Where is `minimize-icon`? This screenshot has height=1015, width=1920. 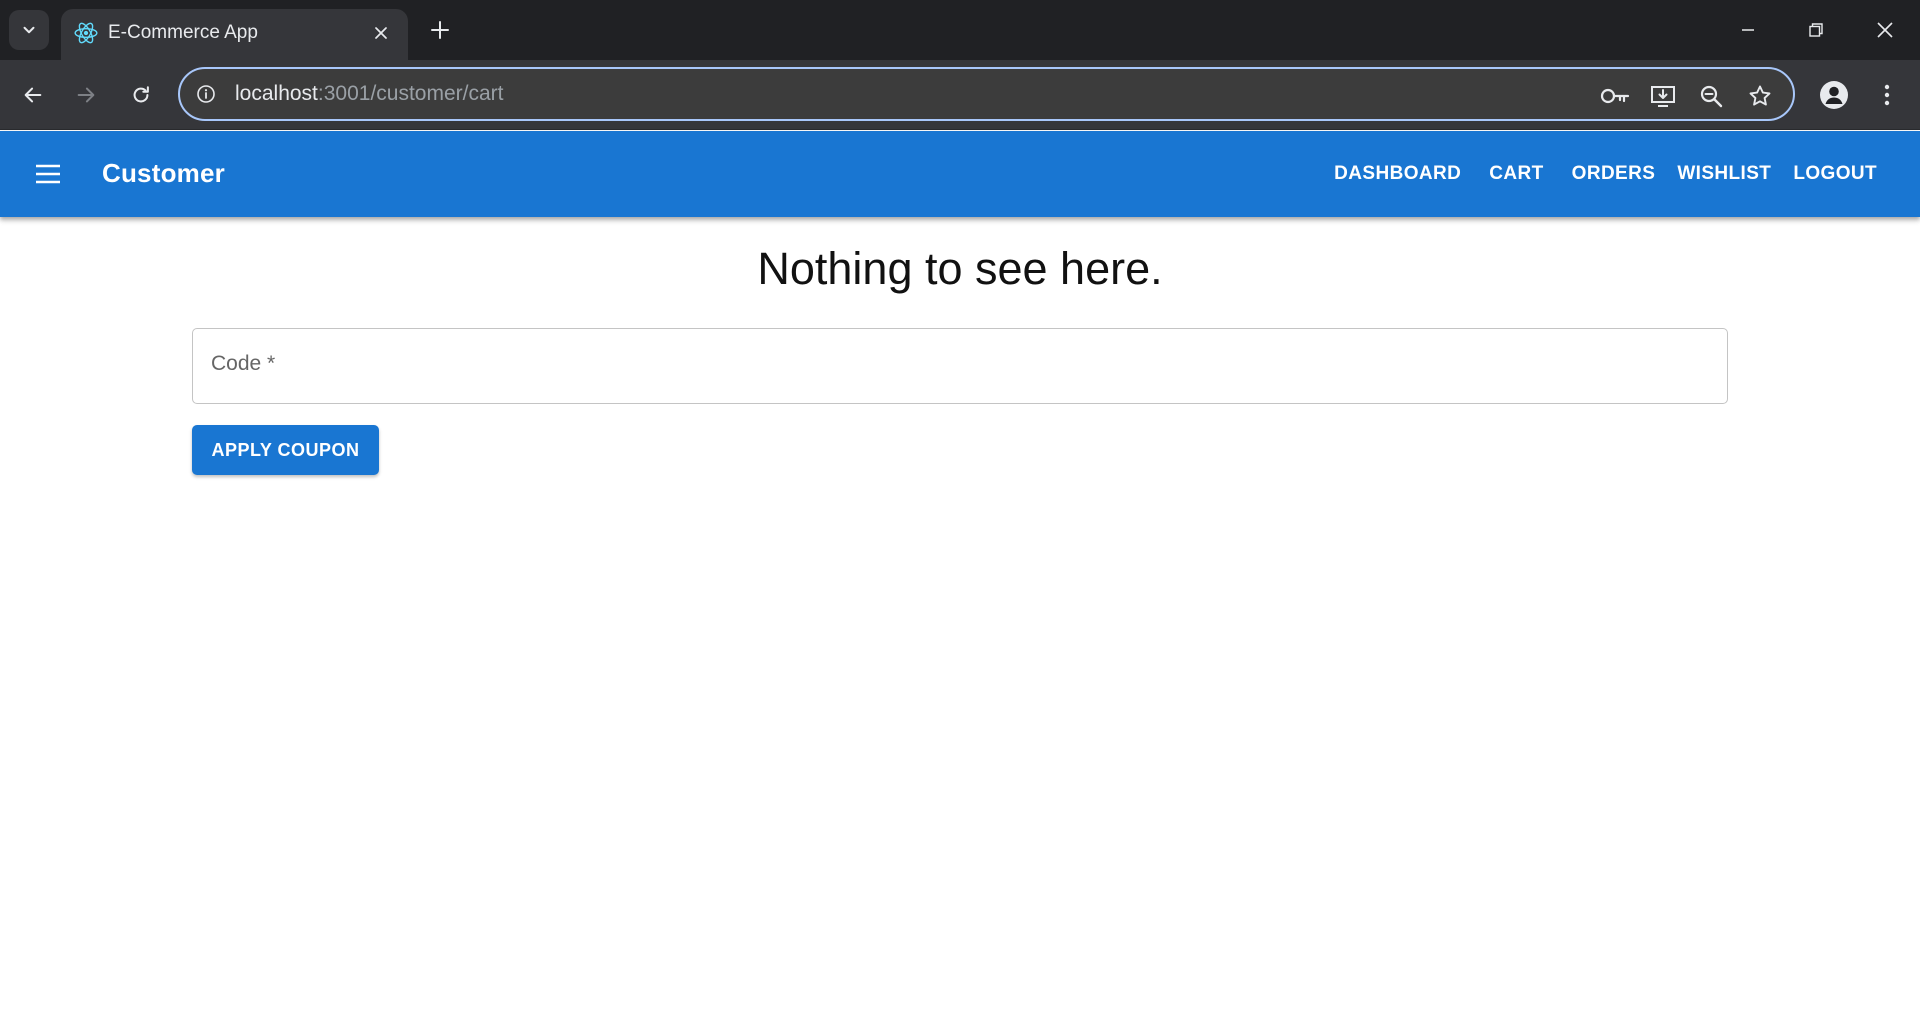
minimize-icon is located at coordinates (1748, 30).